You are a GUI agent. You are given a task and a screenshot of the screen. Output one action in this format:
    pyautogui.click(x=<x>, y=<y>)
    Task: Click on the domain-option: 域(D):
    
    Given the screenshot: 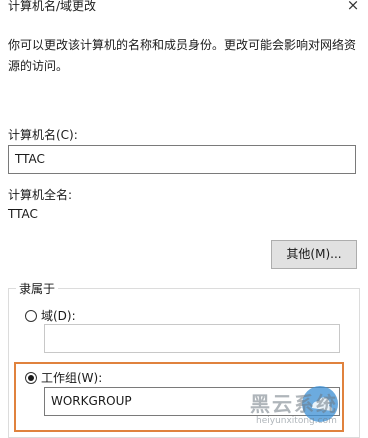 What is the action you would take?
    pyautogui.click(x=50, y=315)
    